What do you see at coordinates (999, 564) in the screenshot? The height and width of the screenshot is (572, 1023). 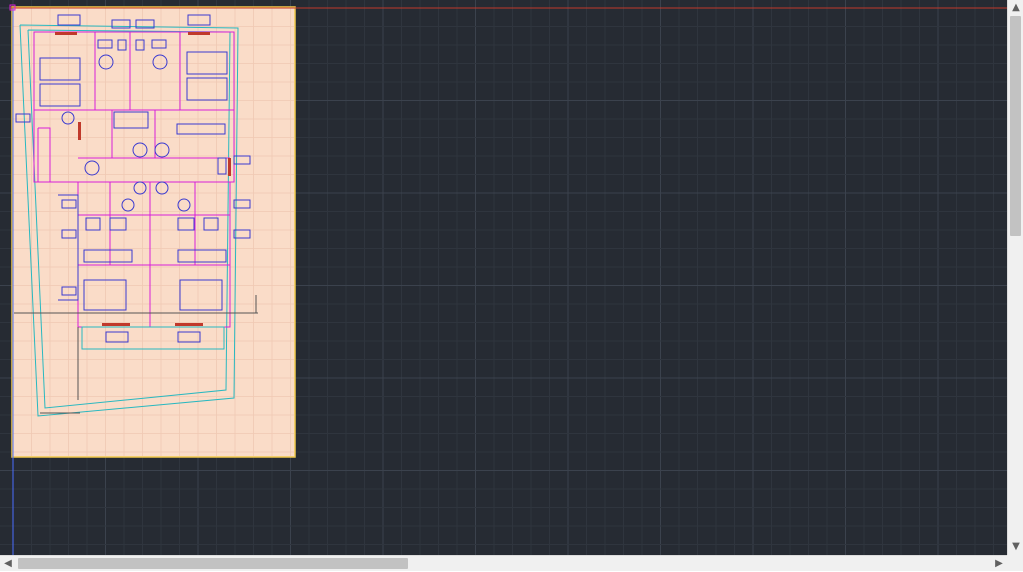 I see `scroll-right-icon: ▶` at bounding box center [999, 564].